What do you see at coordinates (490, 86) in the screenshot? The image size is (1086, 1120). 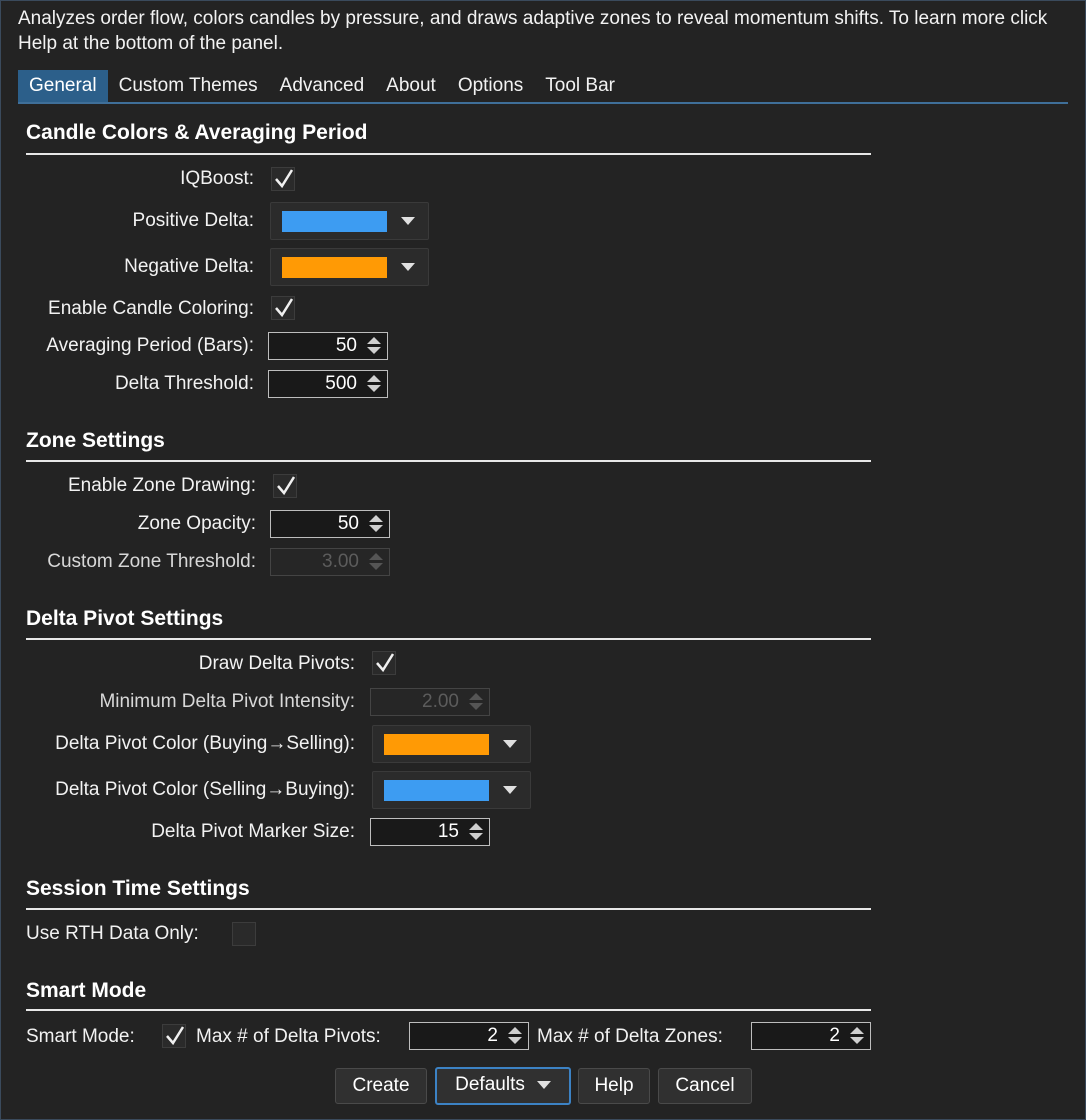 I see `tab-options: Options` at bounding box center [490, 86].